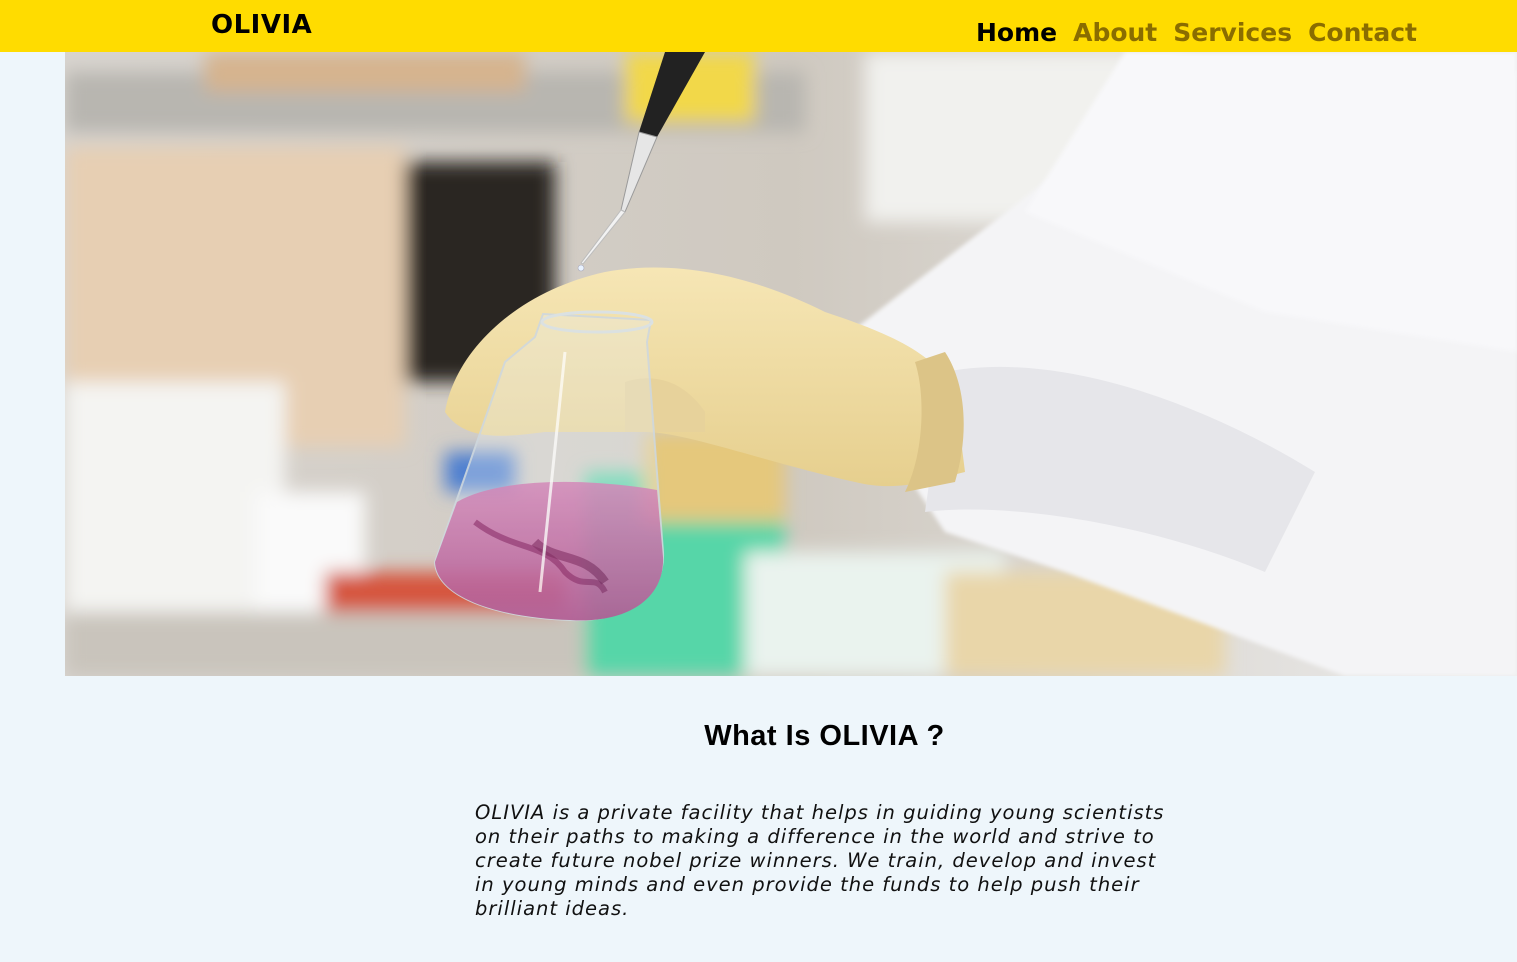 The width and height of the screenshot is (1517, 962). Describe the element at coordinates (1362, 32) in the screenshot. I see `nav-link-contact: Contact` at that location.